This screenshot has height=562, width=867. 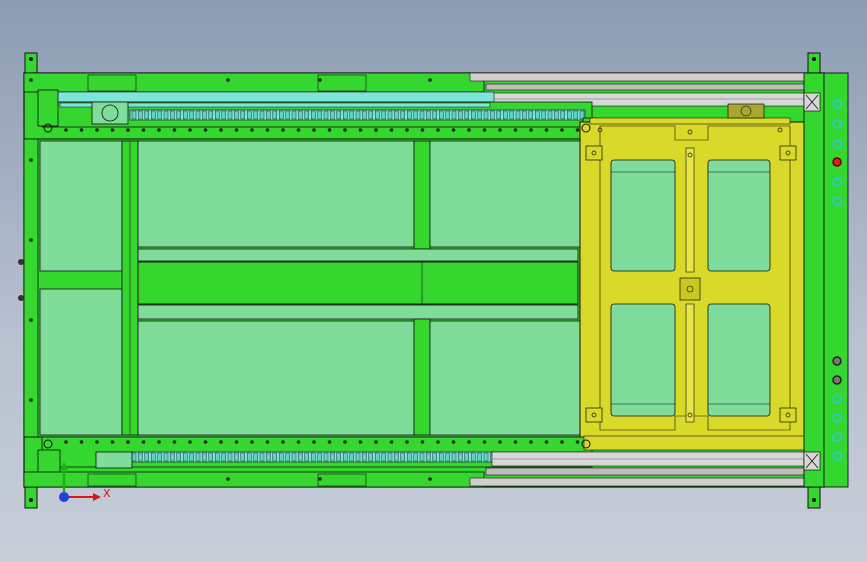 What do you see at coordinates (276, 194) in the screenshot?
I see `panel-mid-top` at bounding box center [276, 194].